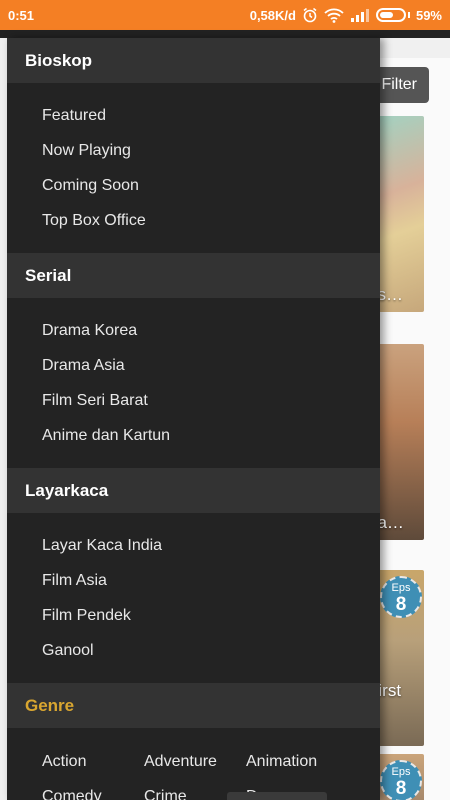  I want to click on menu-item-film-seri-barat: Film Seri Barat, so click(193, 400).